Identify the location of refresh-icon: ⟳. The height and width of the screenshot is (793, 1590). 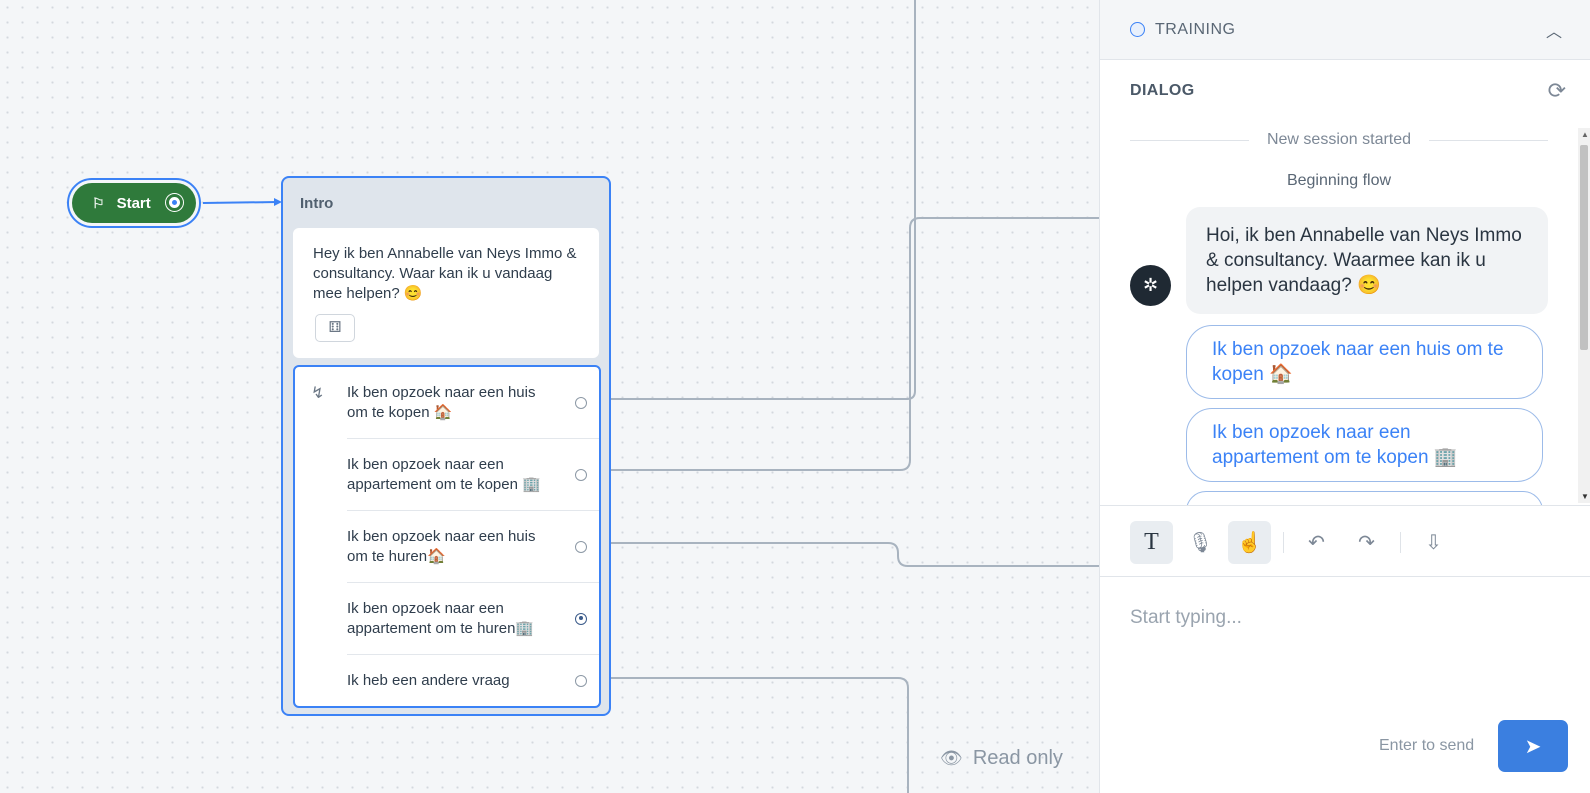
(1557, 91).